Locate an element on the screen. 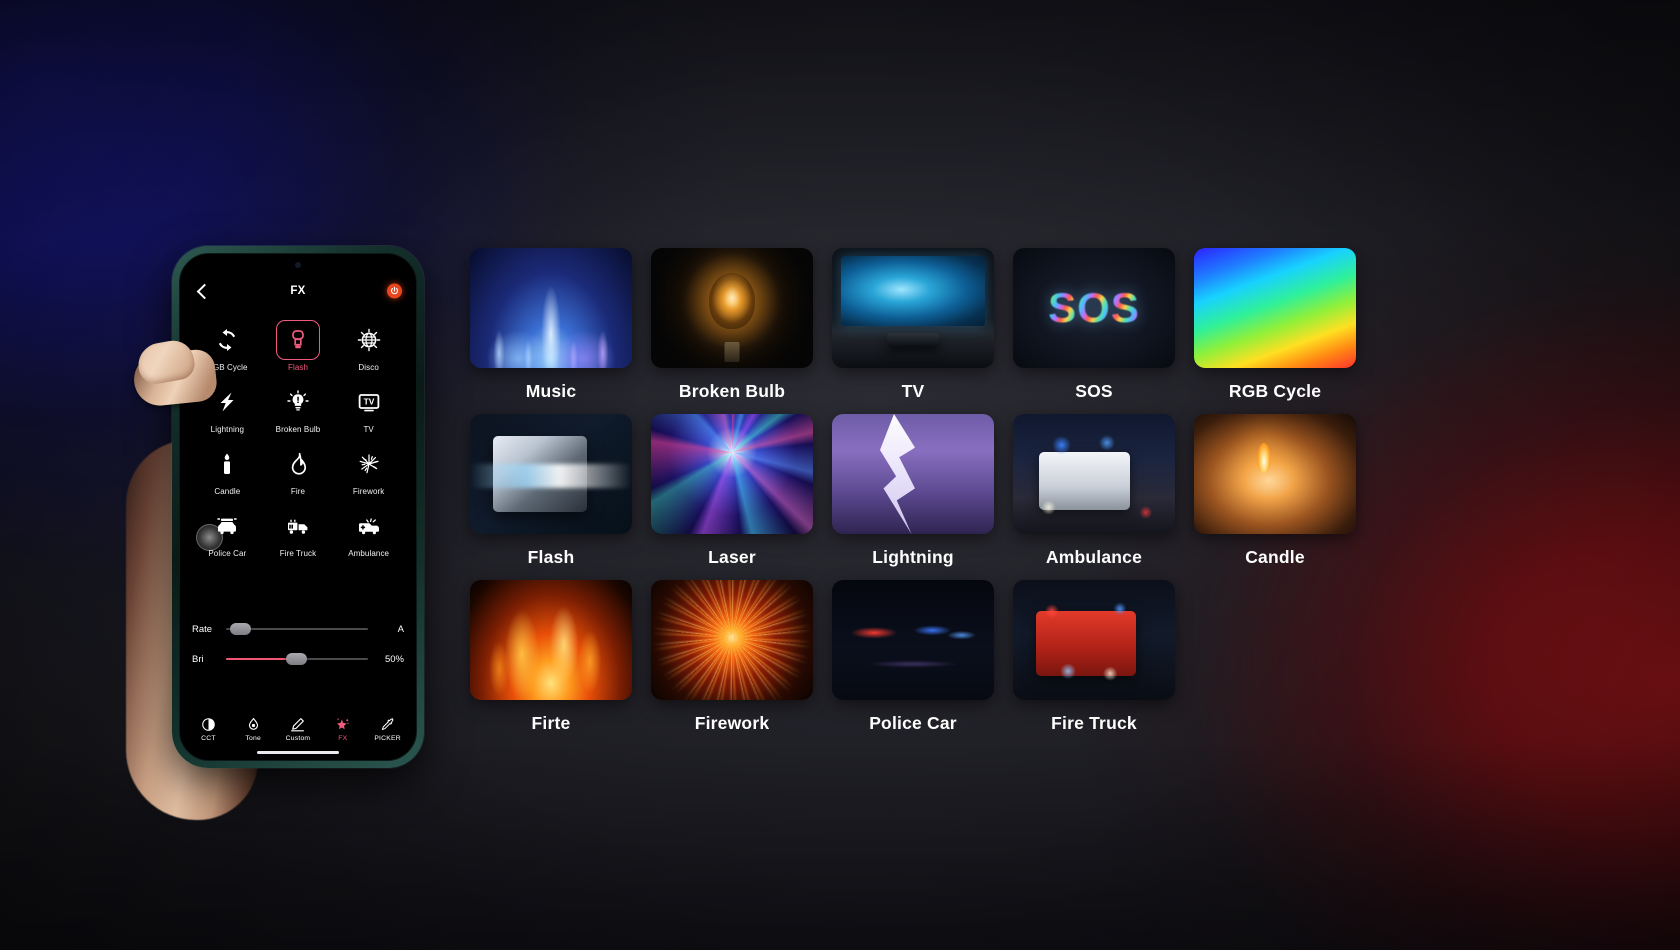 This screenshot has height=950, width=1680. gallery-label: Laser is located at coordinates (732, 557).